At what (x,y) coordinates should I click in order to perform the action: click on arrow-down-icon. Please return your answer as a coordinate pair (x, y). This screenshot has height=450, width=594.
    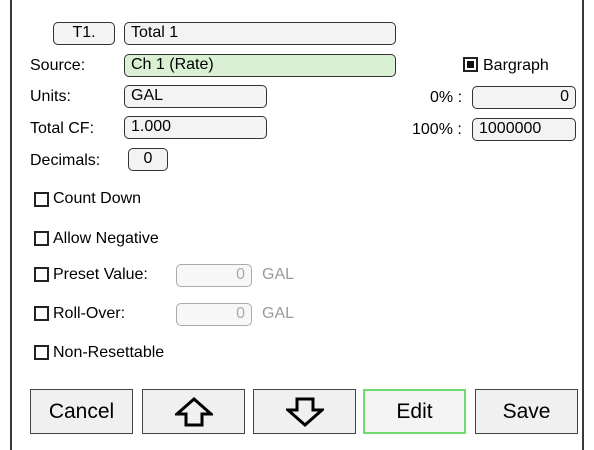
    Looking at the image, I should click on (304, 412).